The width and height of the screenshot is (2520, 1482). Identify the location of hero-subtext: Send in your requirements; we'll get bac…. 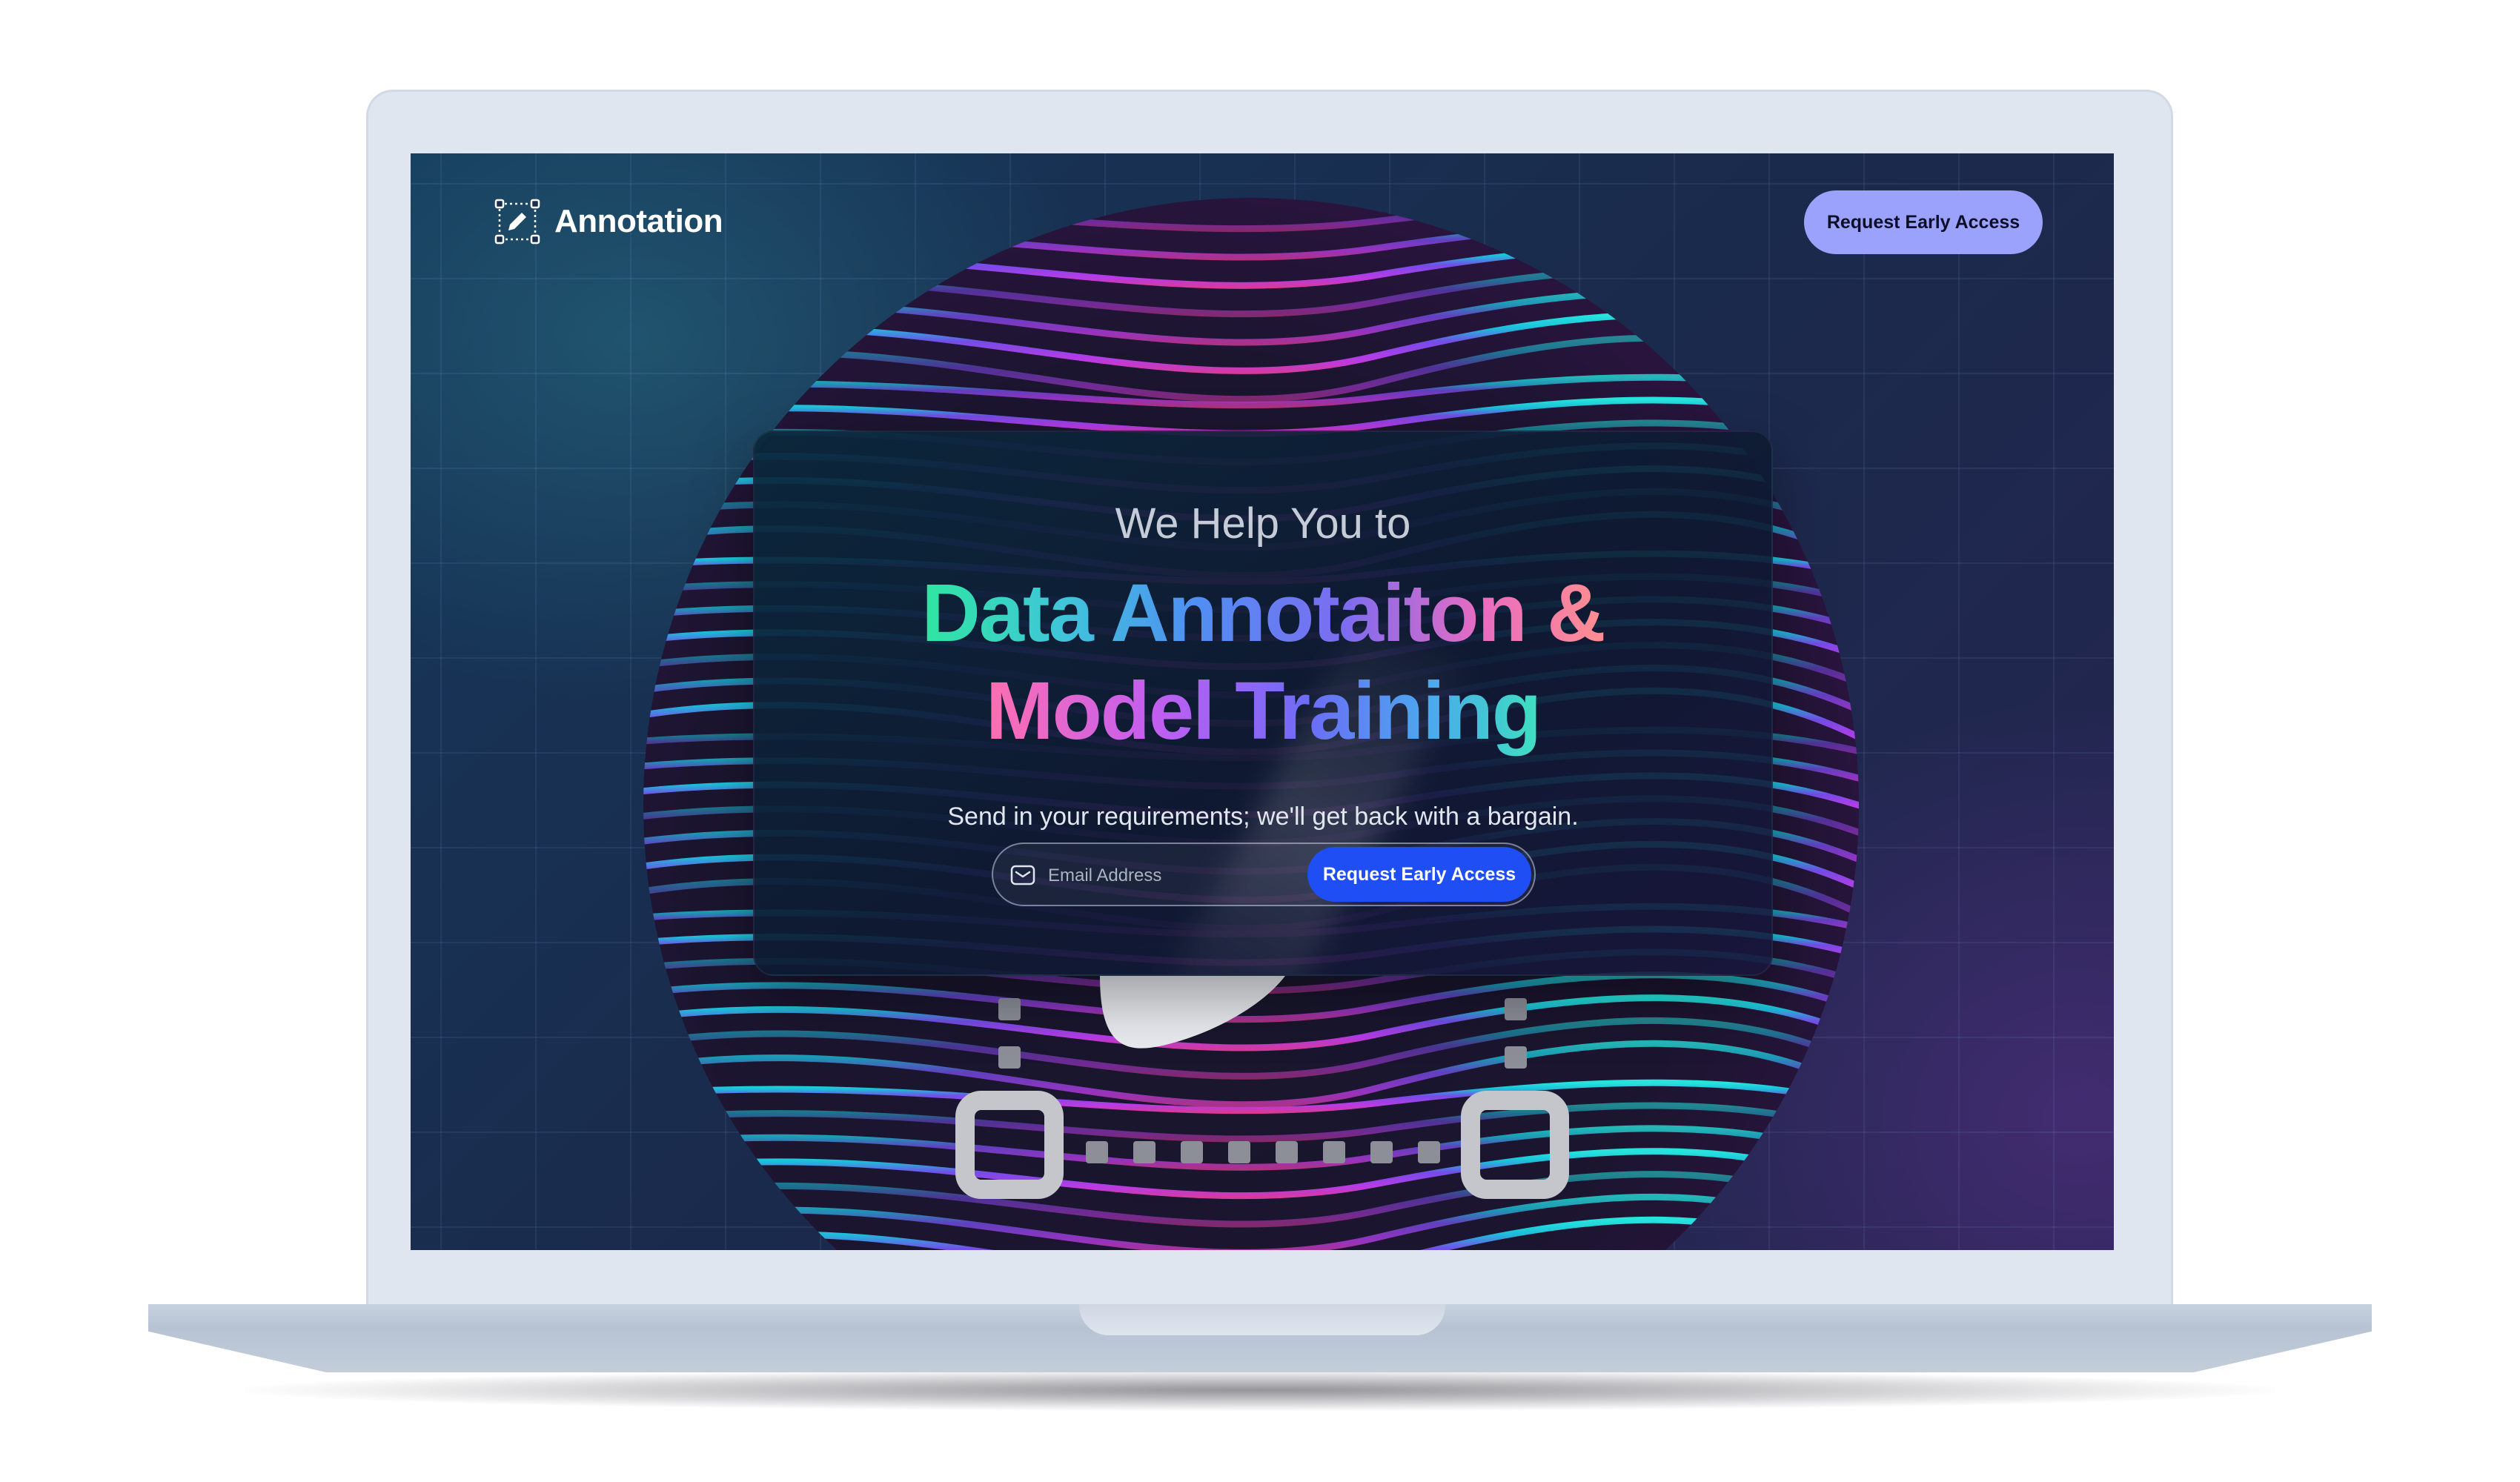
(1263, 817).